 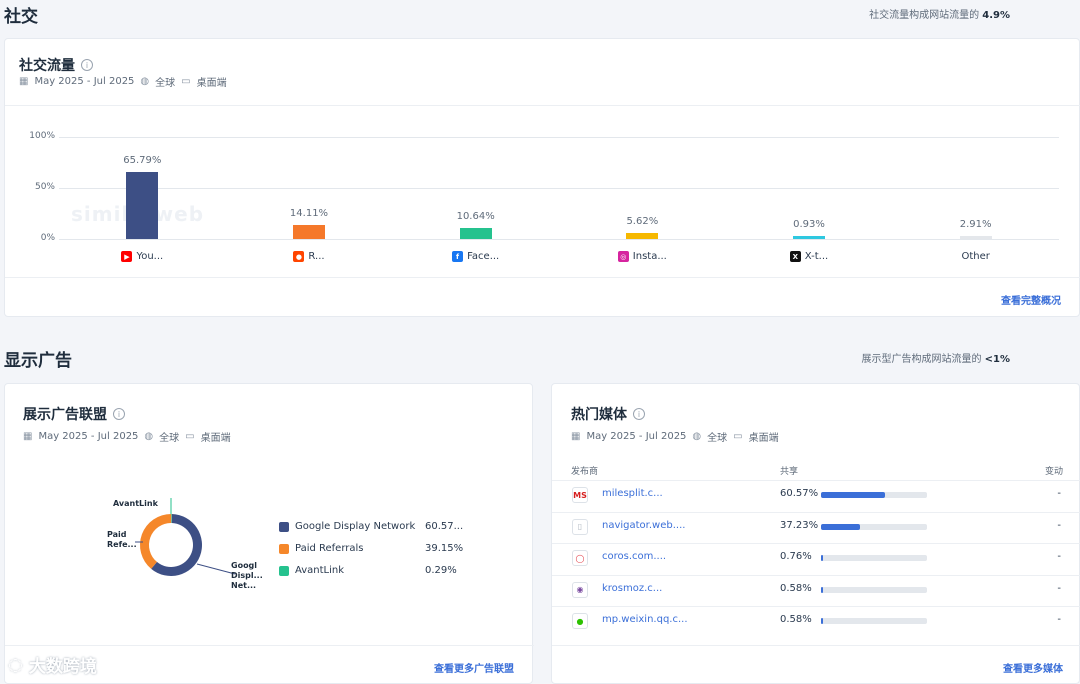 What do you see at coordinates (216, 569) in the screenshot?
I see `donut-leader-line` at bounding box center [216, 569].